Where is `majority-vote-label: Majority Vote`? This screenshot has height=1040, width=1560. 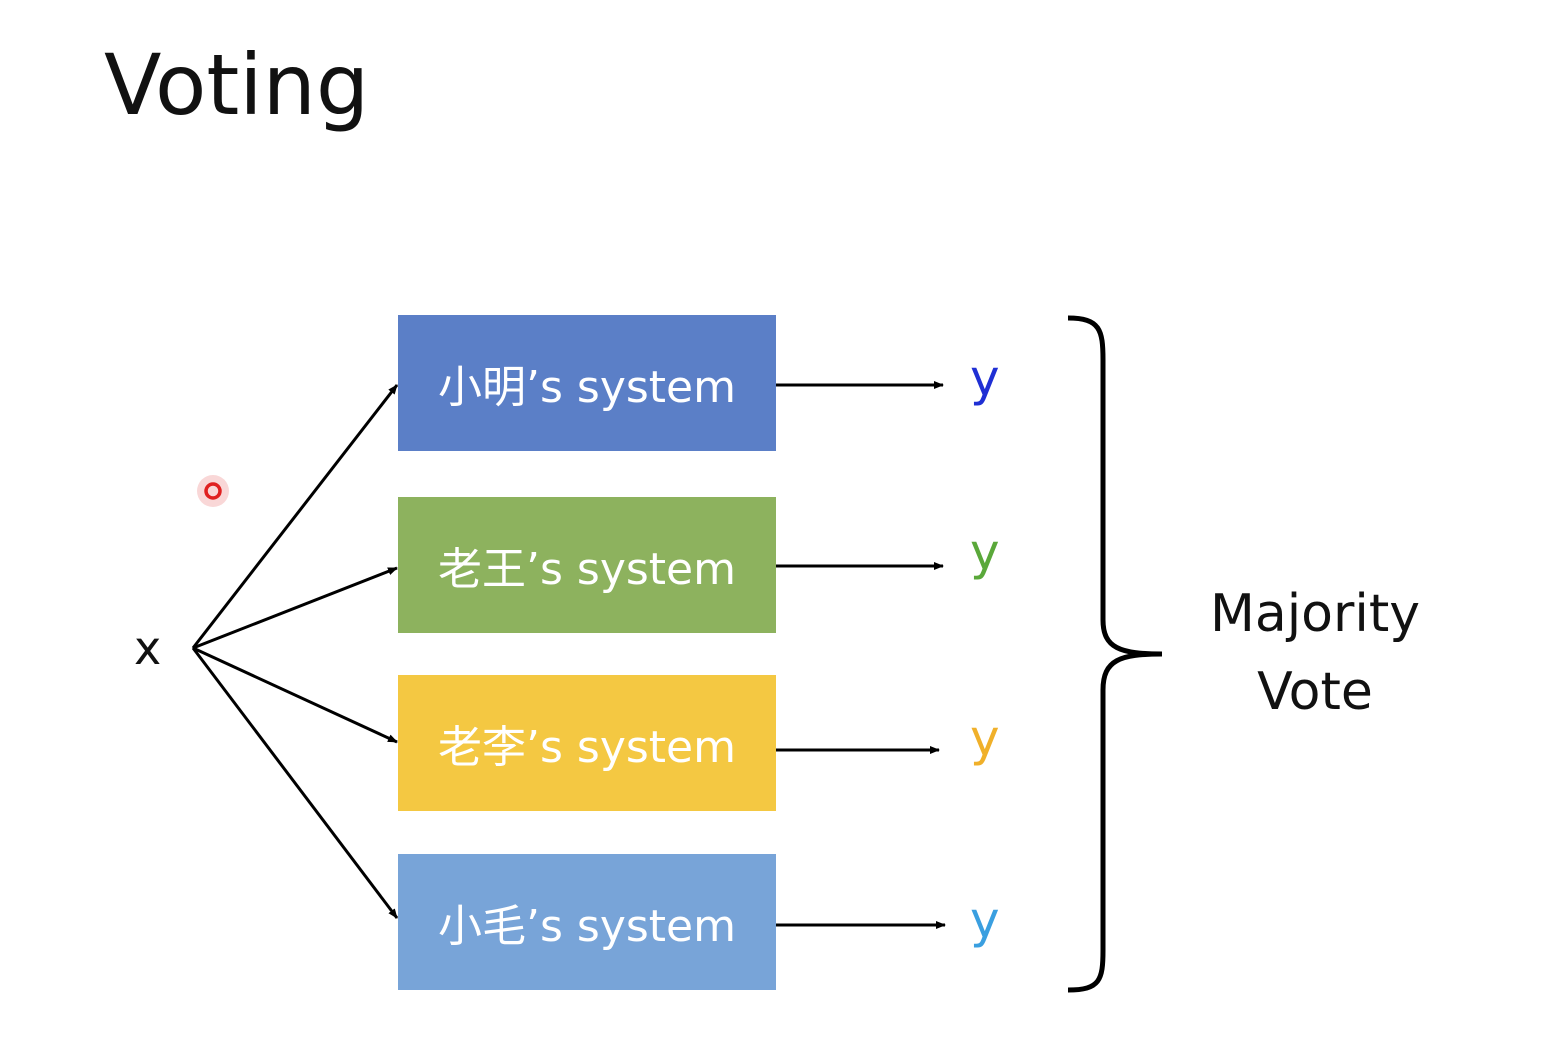
majority-vote-label: Majority Vote is located at coordinates (1315, 653).